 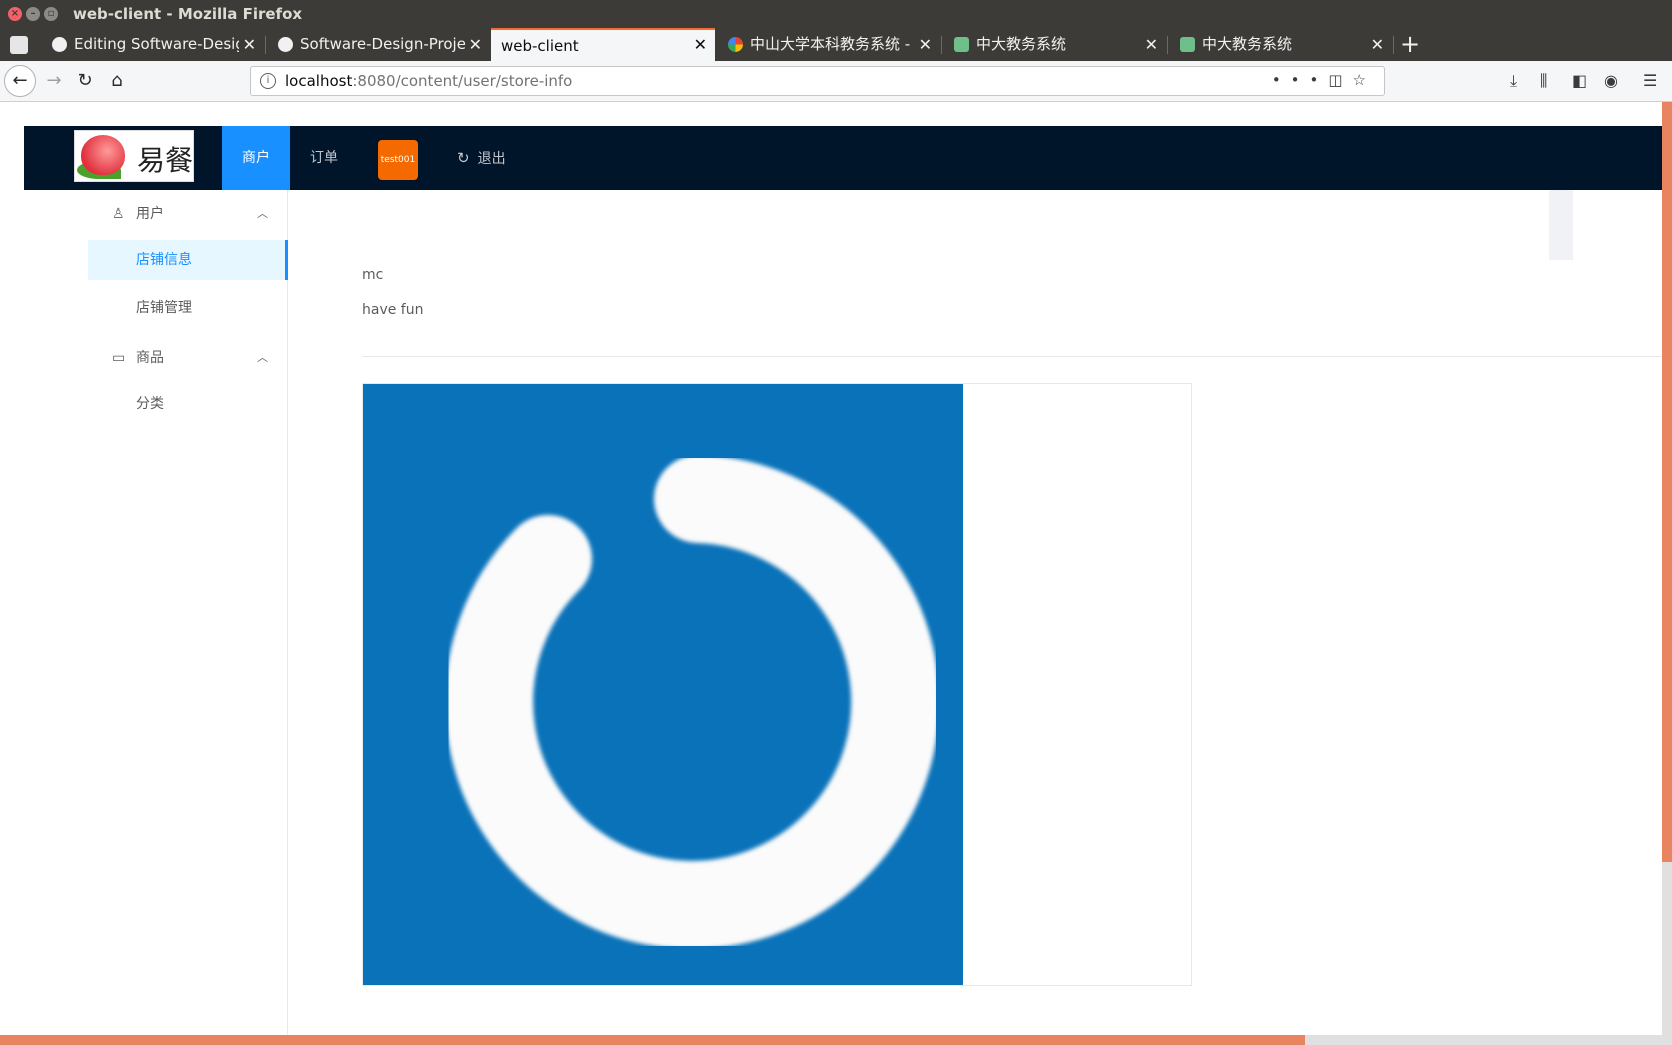 What do you see at coordinates (256, 158) in the screenshot?
I see `menu-merchant: 商户` at bounding box center [256, 158].